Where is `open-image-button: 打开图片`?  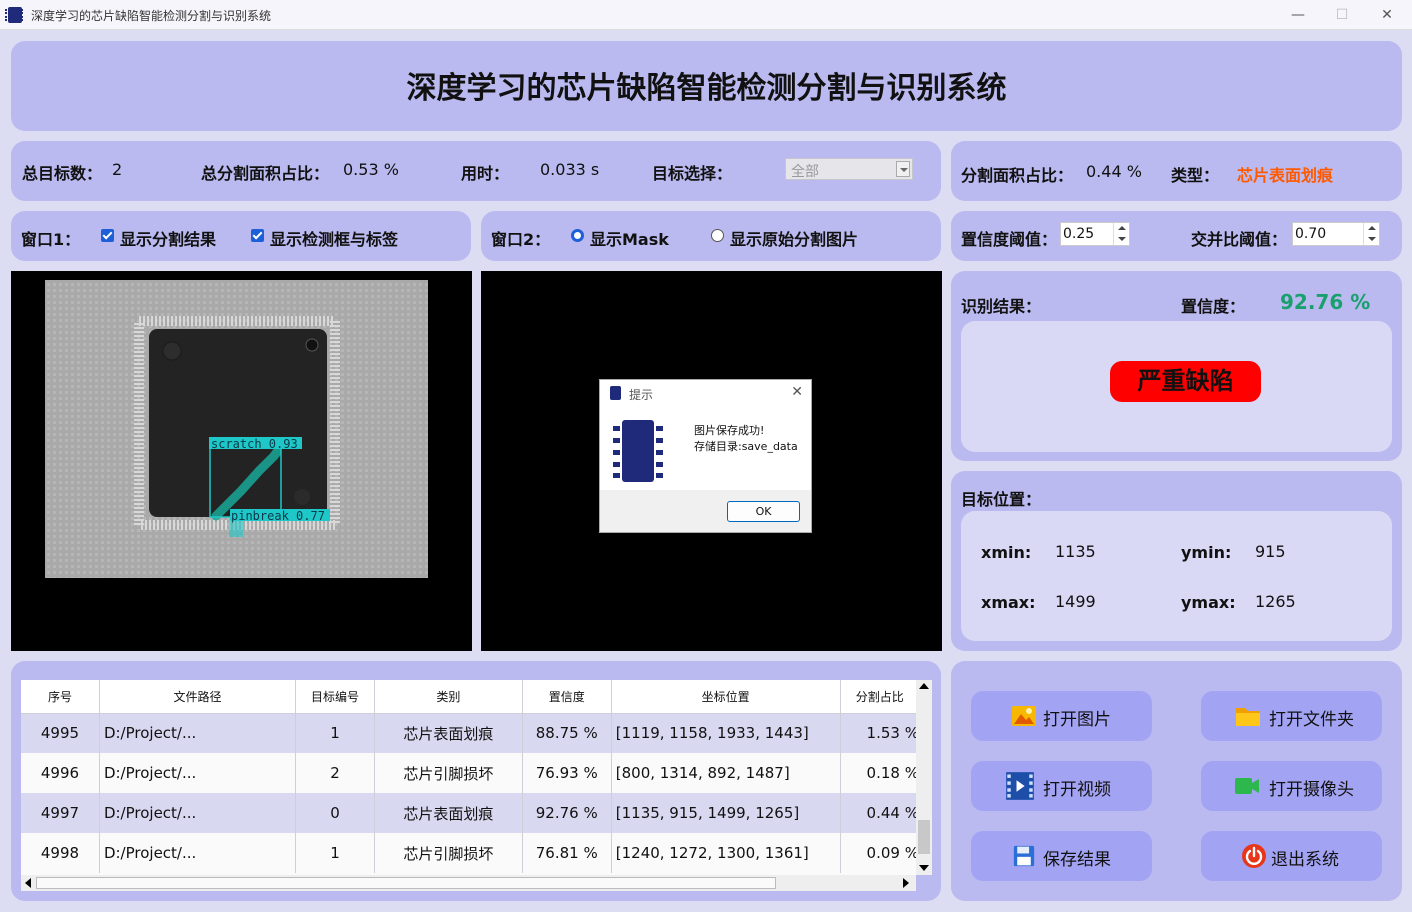 open-image-button: 打开图片 is located at coordinates (1061, 716).